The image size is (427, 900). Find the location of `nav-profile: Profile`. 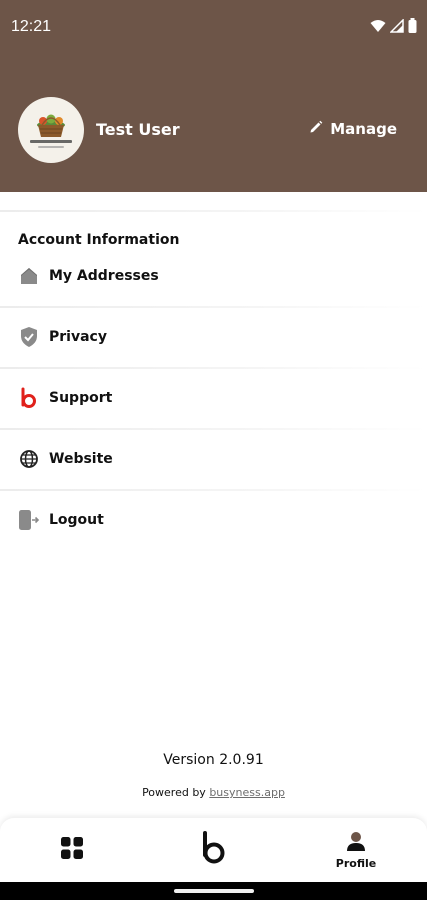

nav-profile: Profile is located at coordinates (356, 850).